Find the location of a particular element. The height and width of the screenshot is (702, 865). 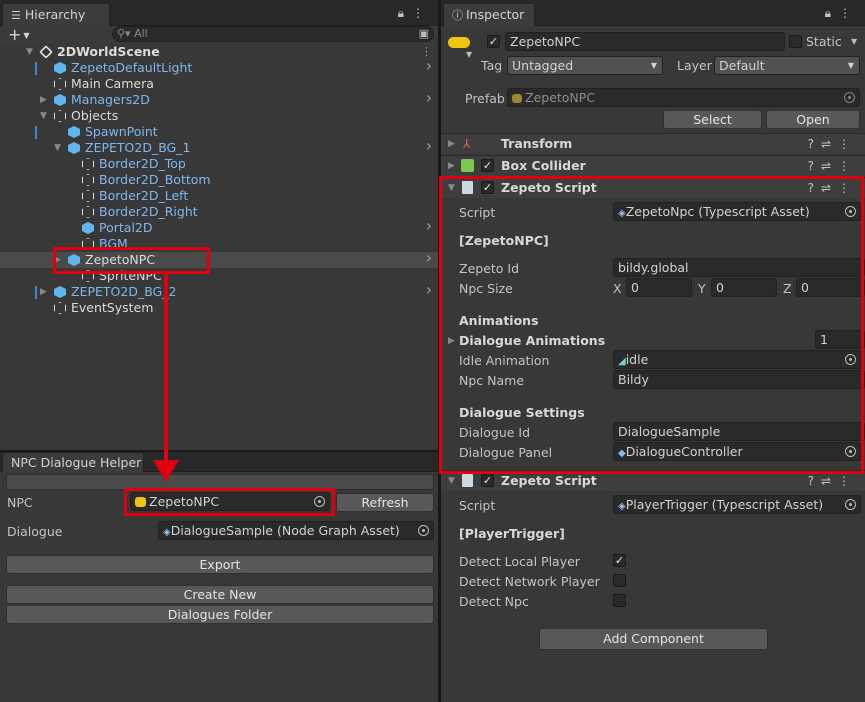

hierarchy-item-content: 2DWorldScene is located at coordinates (99, 52).